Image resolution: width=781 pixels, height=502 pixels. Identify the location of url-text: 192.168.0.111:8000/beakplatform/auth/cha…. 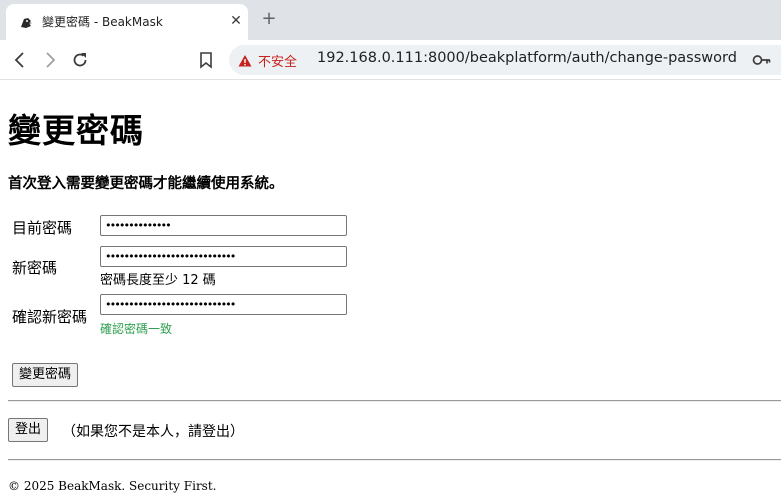
(527, 58).